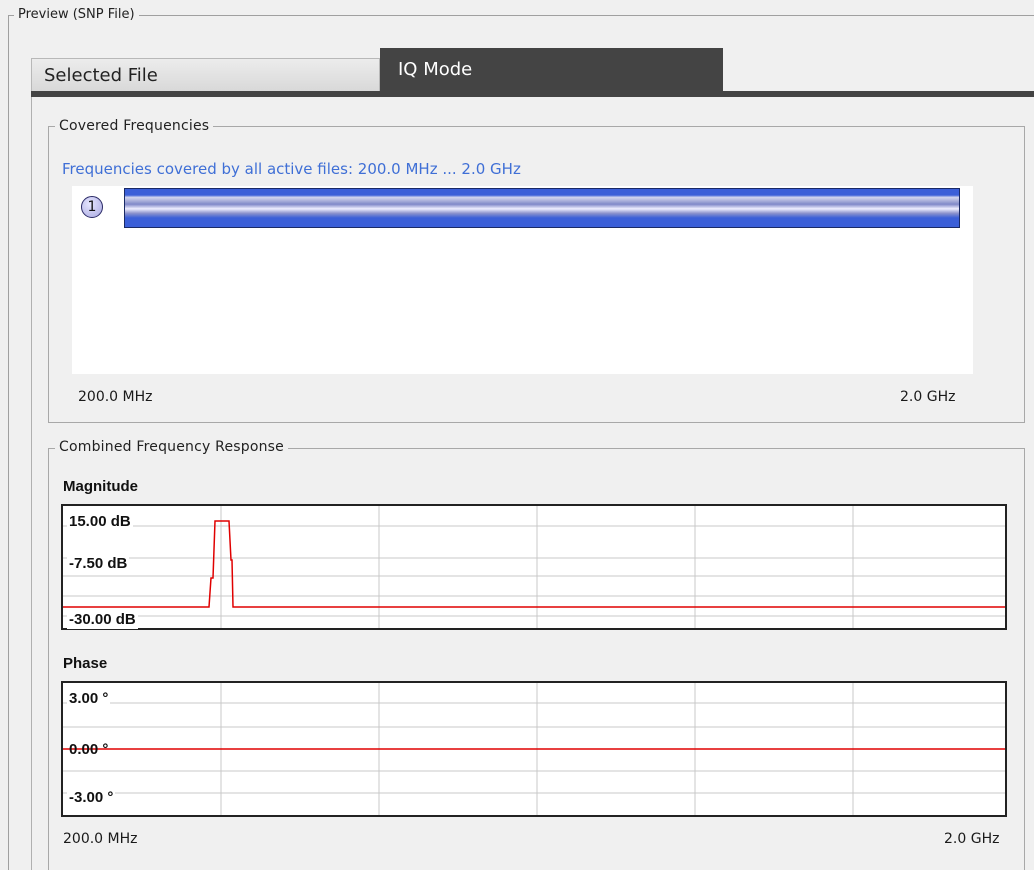 This screenshot has width=1034, height=870. What do you see at coordinates (928, 397) in the screenshot?
I see `coverage-axis-end-label: 2.0 GHz` at bounding box center [928, 397].